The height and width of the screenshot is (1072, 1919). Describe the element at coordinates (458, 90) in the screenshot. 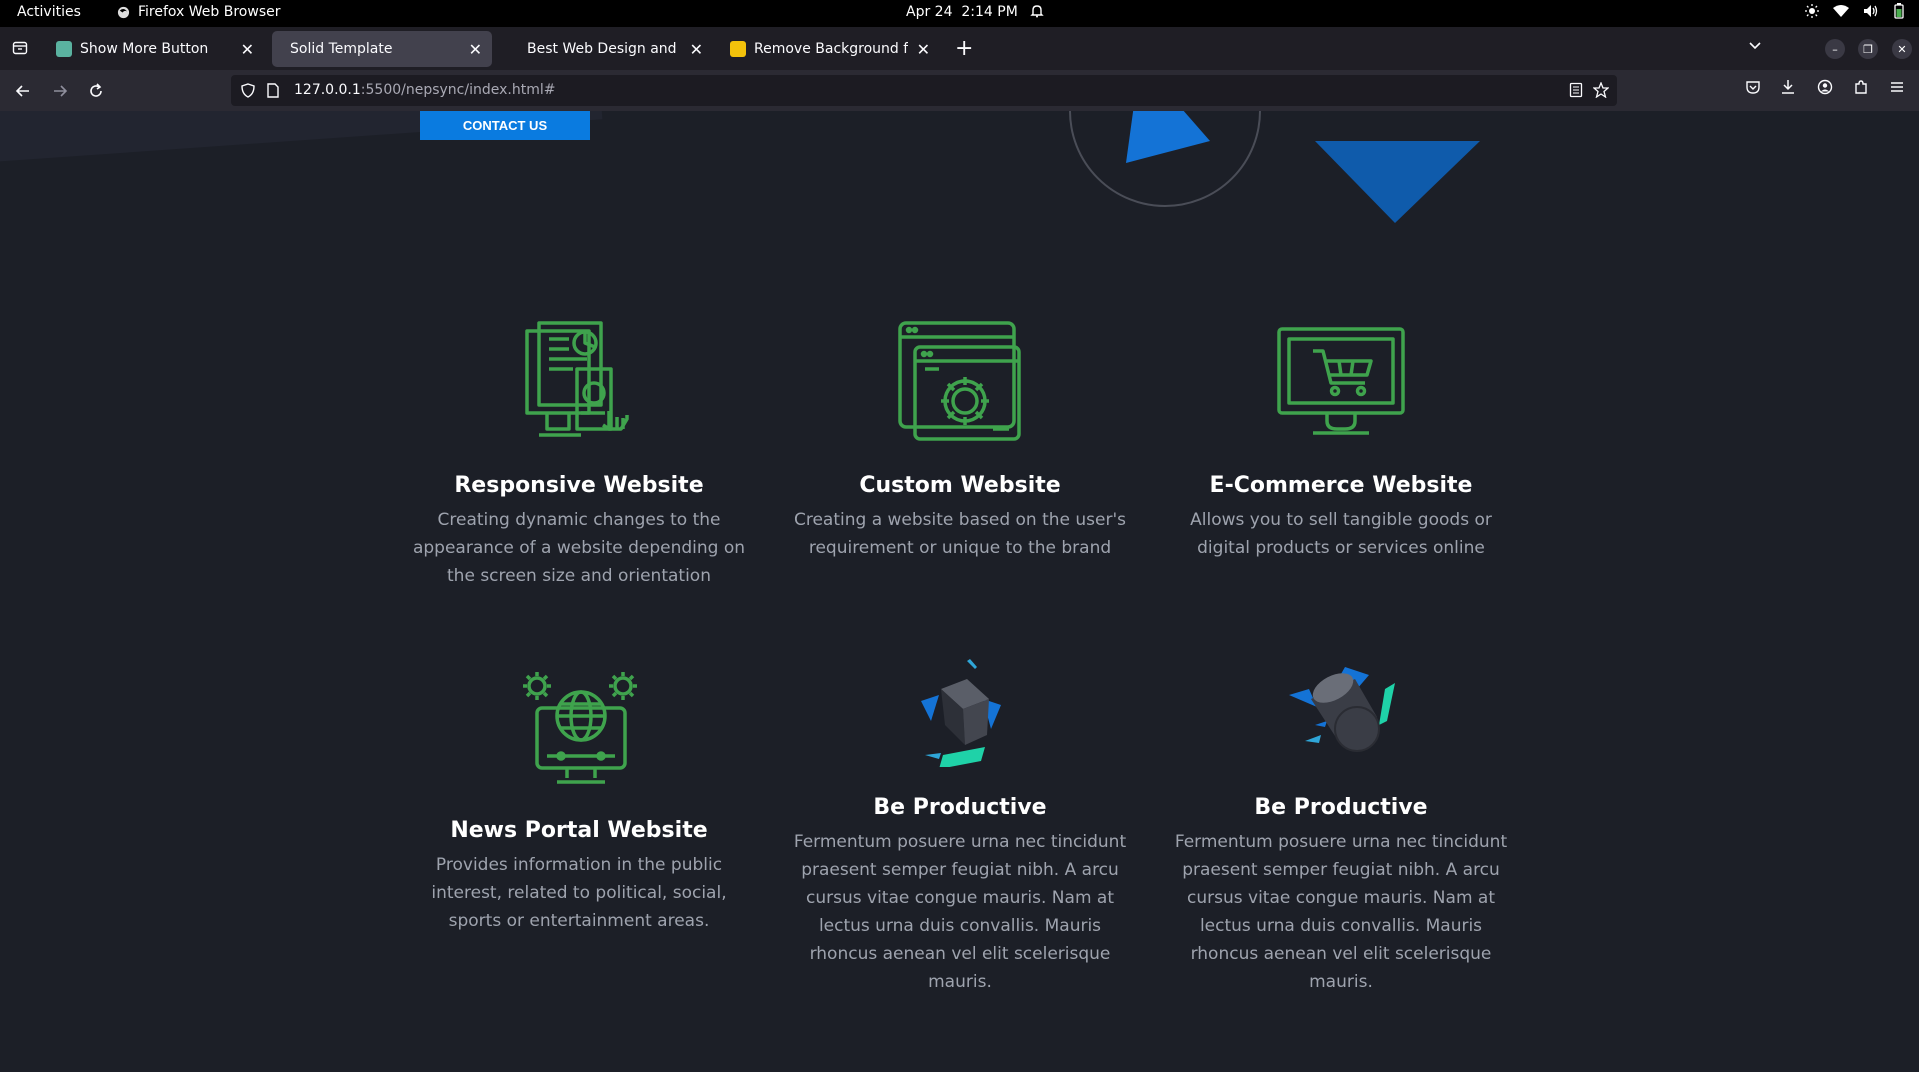

I see `url-path: :5500/nepsync/index.html#` at that location.